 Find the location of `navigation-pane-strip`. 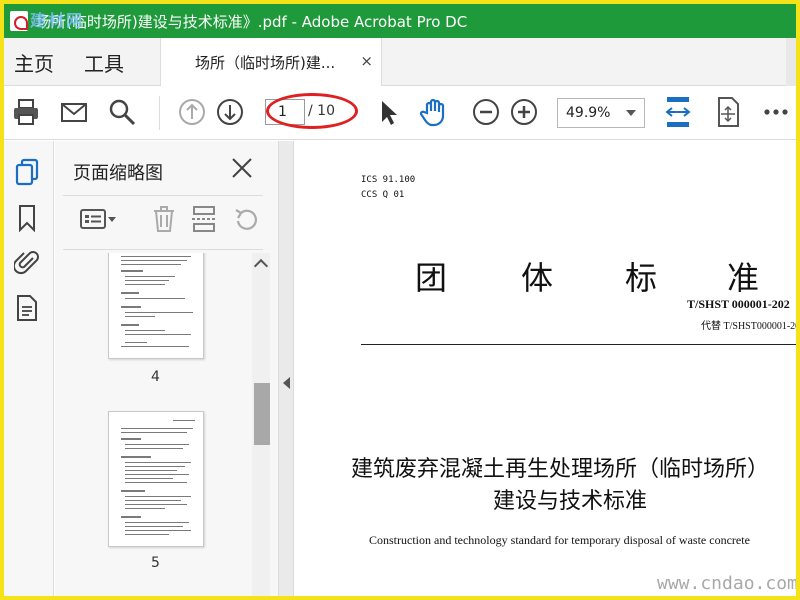

navigation-pane-strip is located at coordinates (29, 368).